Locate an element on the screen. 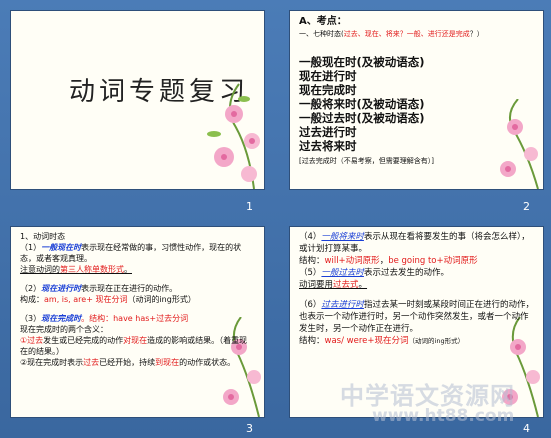  slide-number: 4 is located at coordinates (526, 428).